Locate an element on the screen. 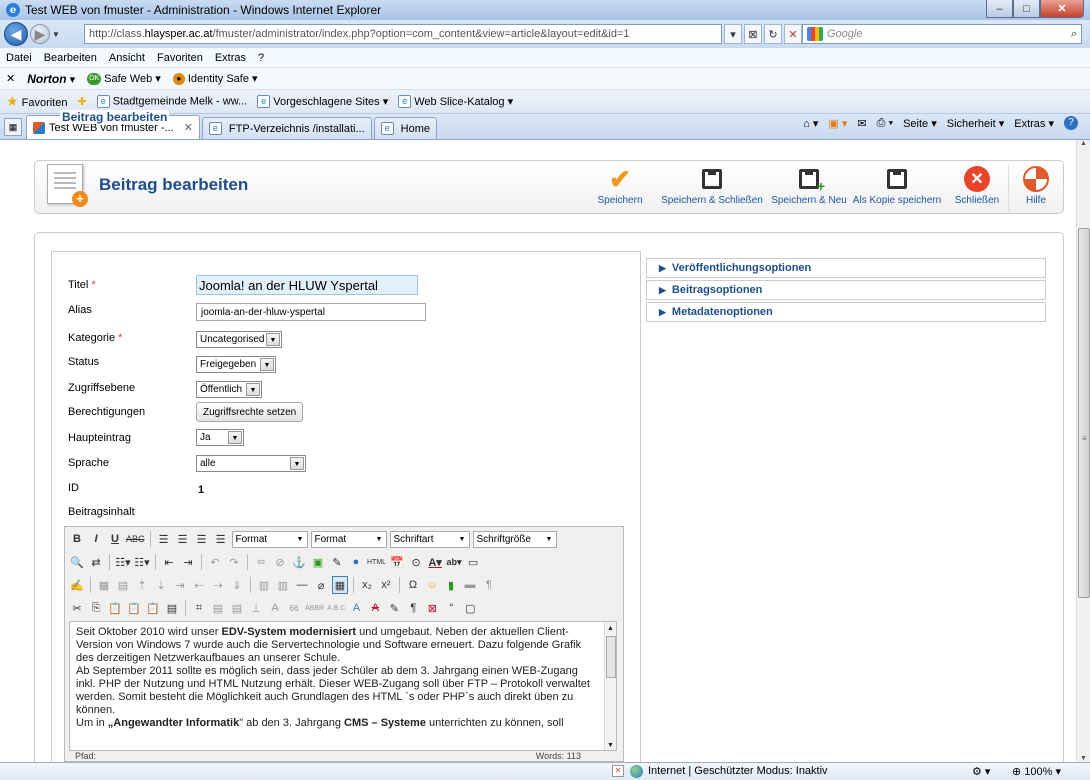 The height and width of the screenshot is (780, 1090). select-all-icon: ▤ is located at coordinates (172, 608).